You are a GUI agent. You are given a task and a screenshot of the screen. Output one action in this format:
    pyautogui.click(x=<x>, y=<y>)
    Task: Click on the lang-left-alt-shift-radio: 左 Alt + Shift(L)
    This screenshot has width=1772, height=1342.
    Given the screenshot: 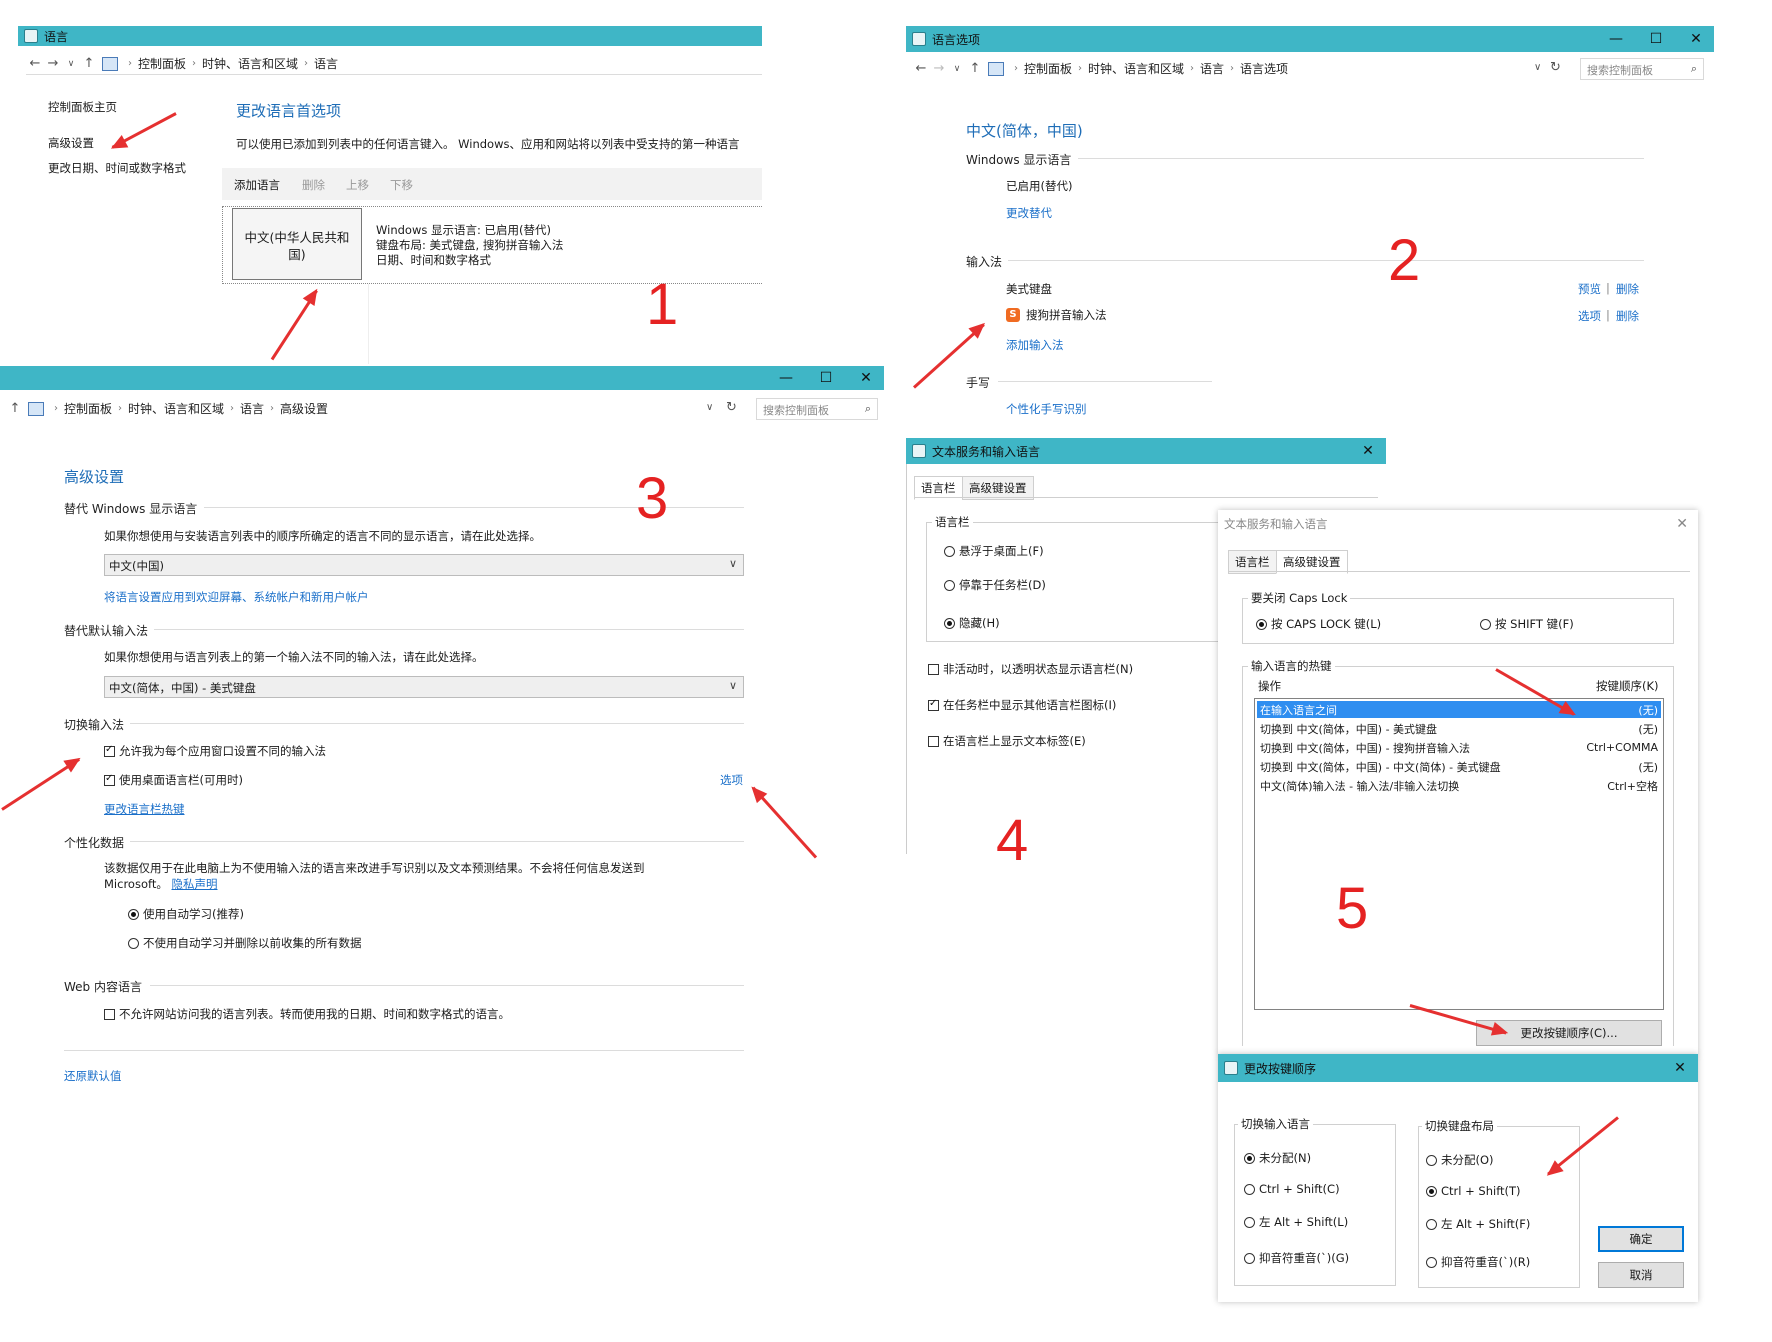 What is the action you would take?
    pyautogui.click(x=1296, y=1222)
    